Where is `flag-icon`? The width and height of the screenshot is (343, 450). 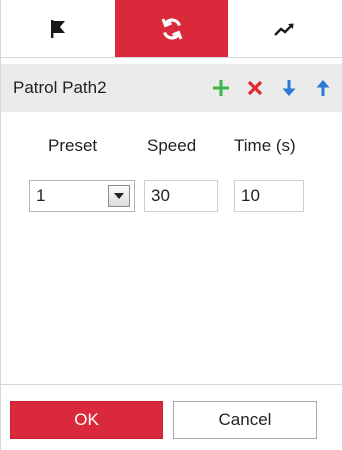 flag-icon is located at coordinates (58, 29).